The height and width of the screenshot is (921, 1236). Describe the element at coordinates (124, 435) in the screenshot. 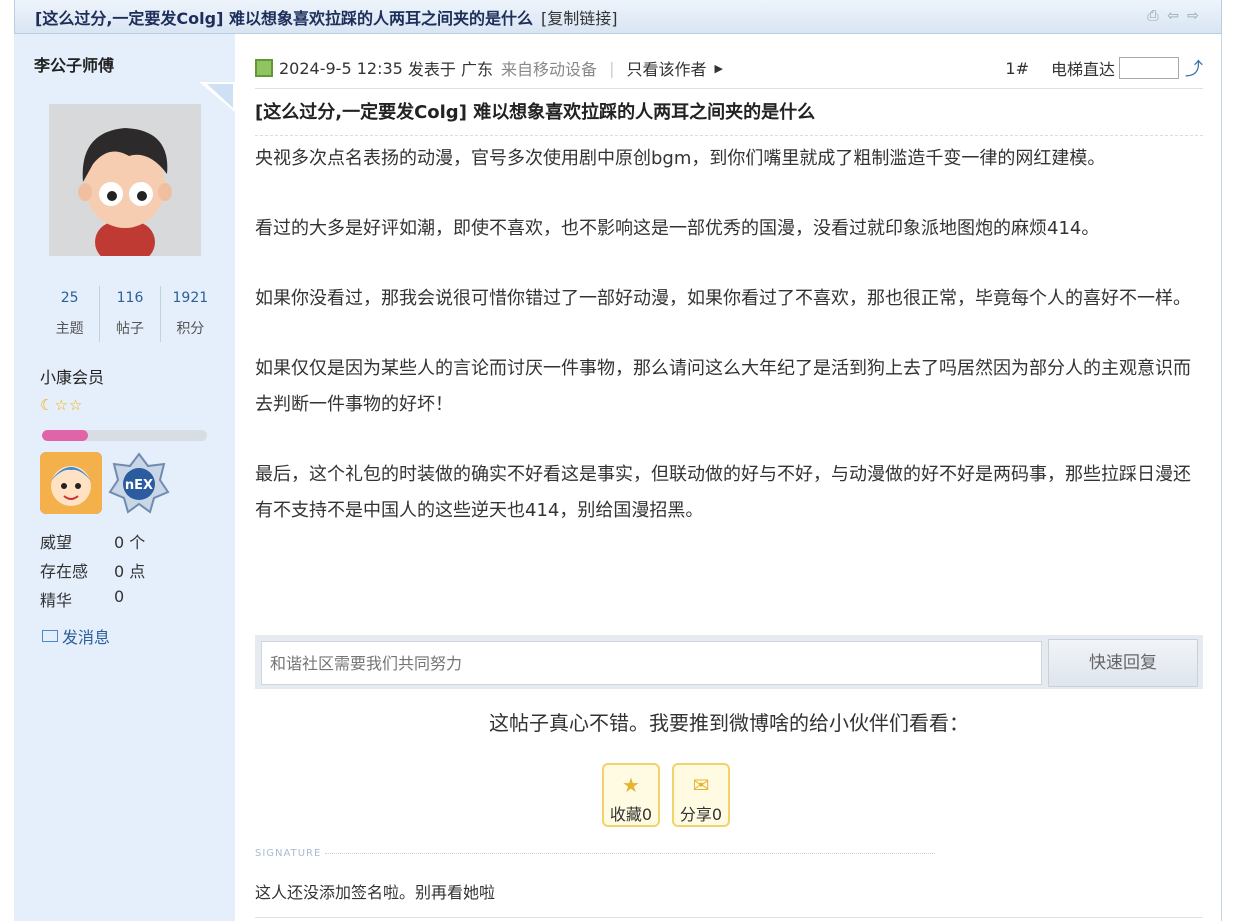

I see `level-progress-bar` at that location.